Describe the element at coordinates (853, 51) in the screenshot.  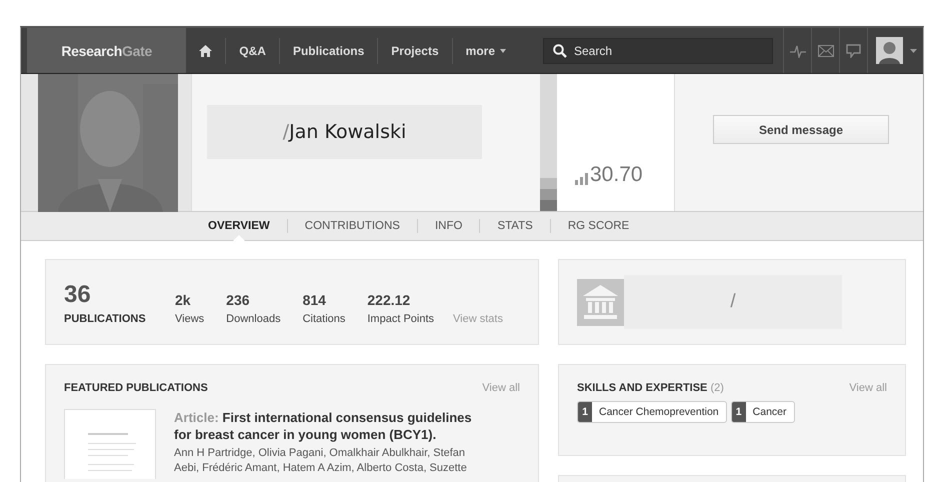
I see `speech-bubble-icon` at that location.